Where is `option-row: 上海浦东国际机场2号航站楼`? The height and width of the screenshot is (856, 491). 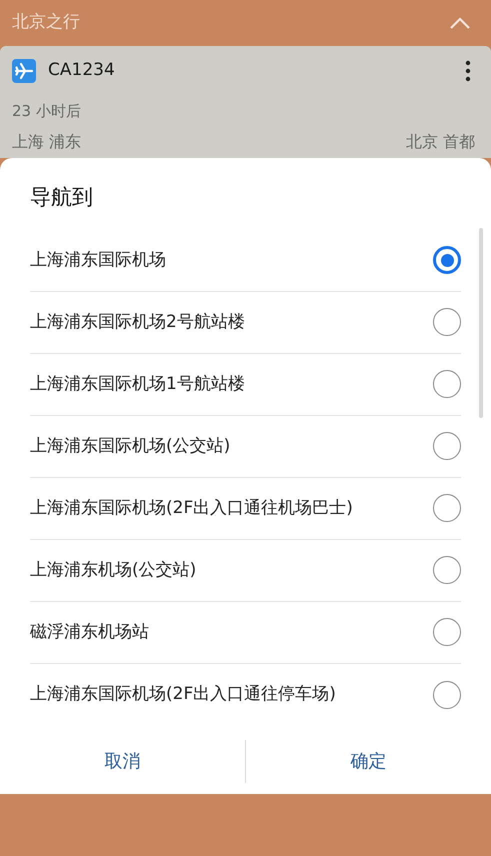 option-row: 上海浦东国际机场2号航站楼 is located at coordinates (245, 323).